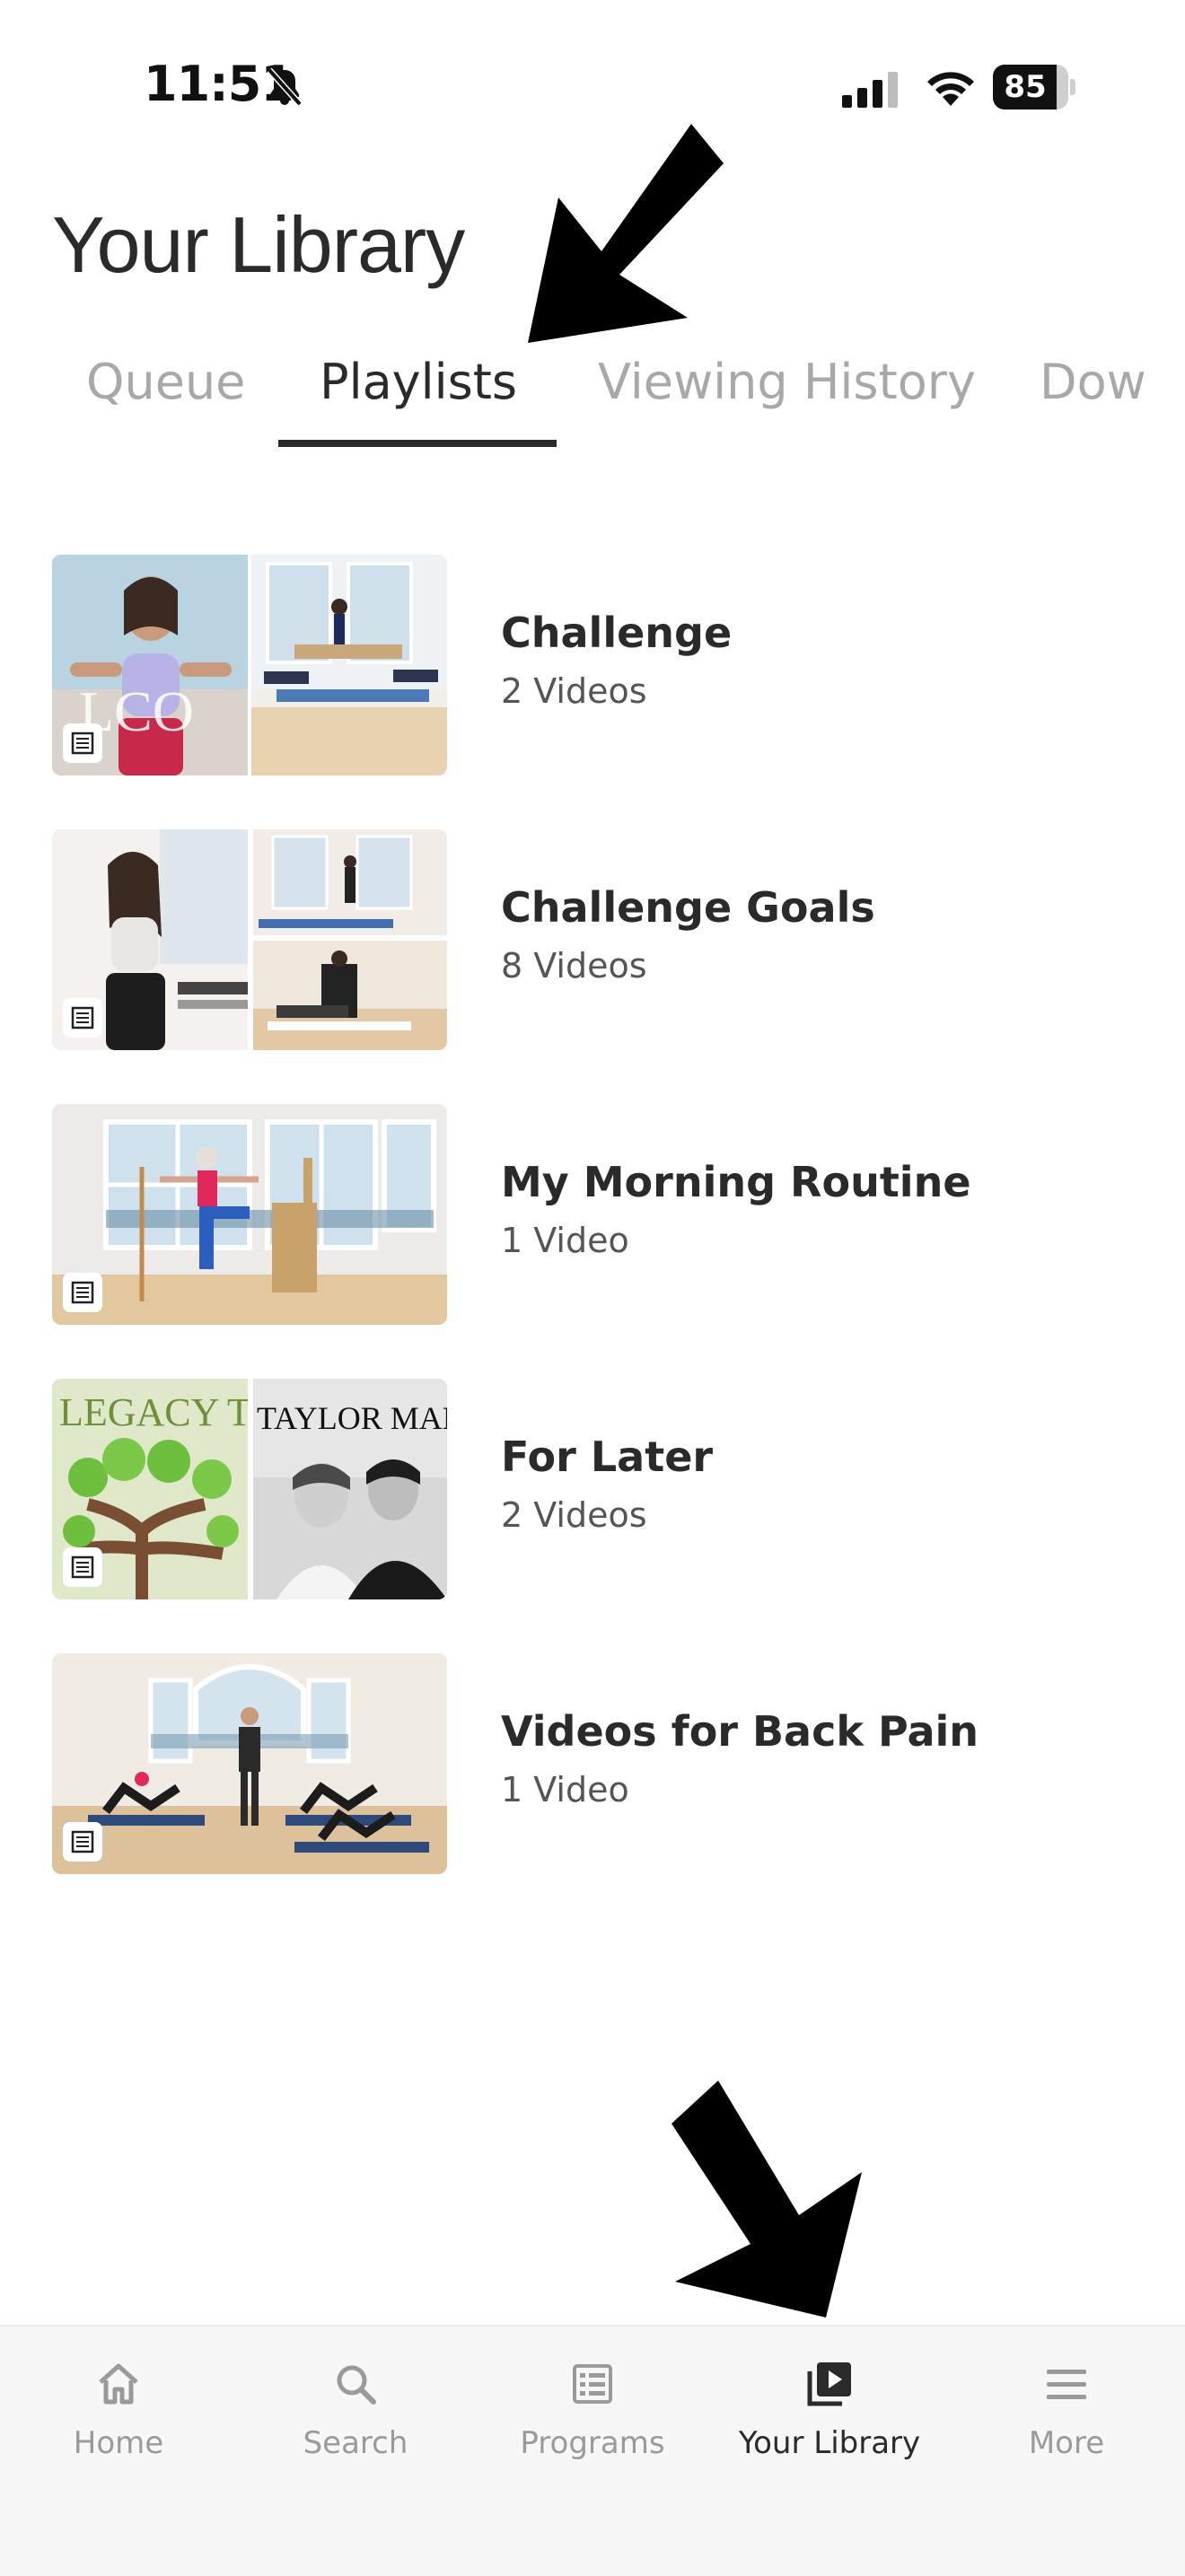  What do you see at coordinates (592, 2384) in the screenshot?
I see `programs-icon` at bounding box center [592, 2384].